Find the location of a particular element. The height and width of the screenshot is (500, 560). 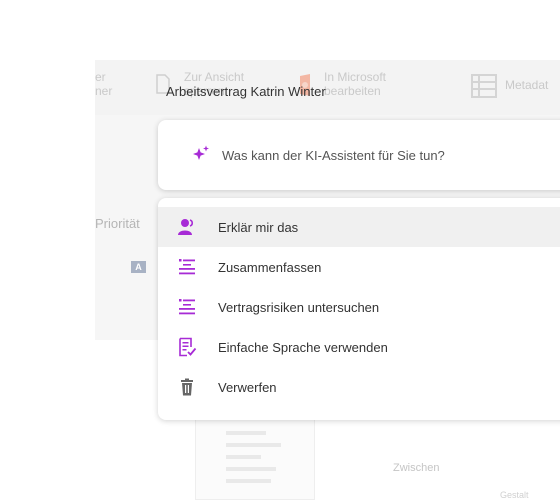

document-title: Arbeitsvertrag Katrin Winter is located at coordinates (246, 91).